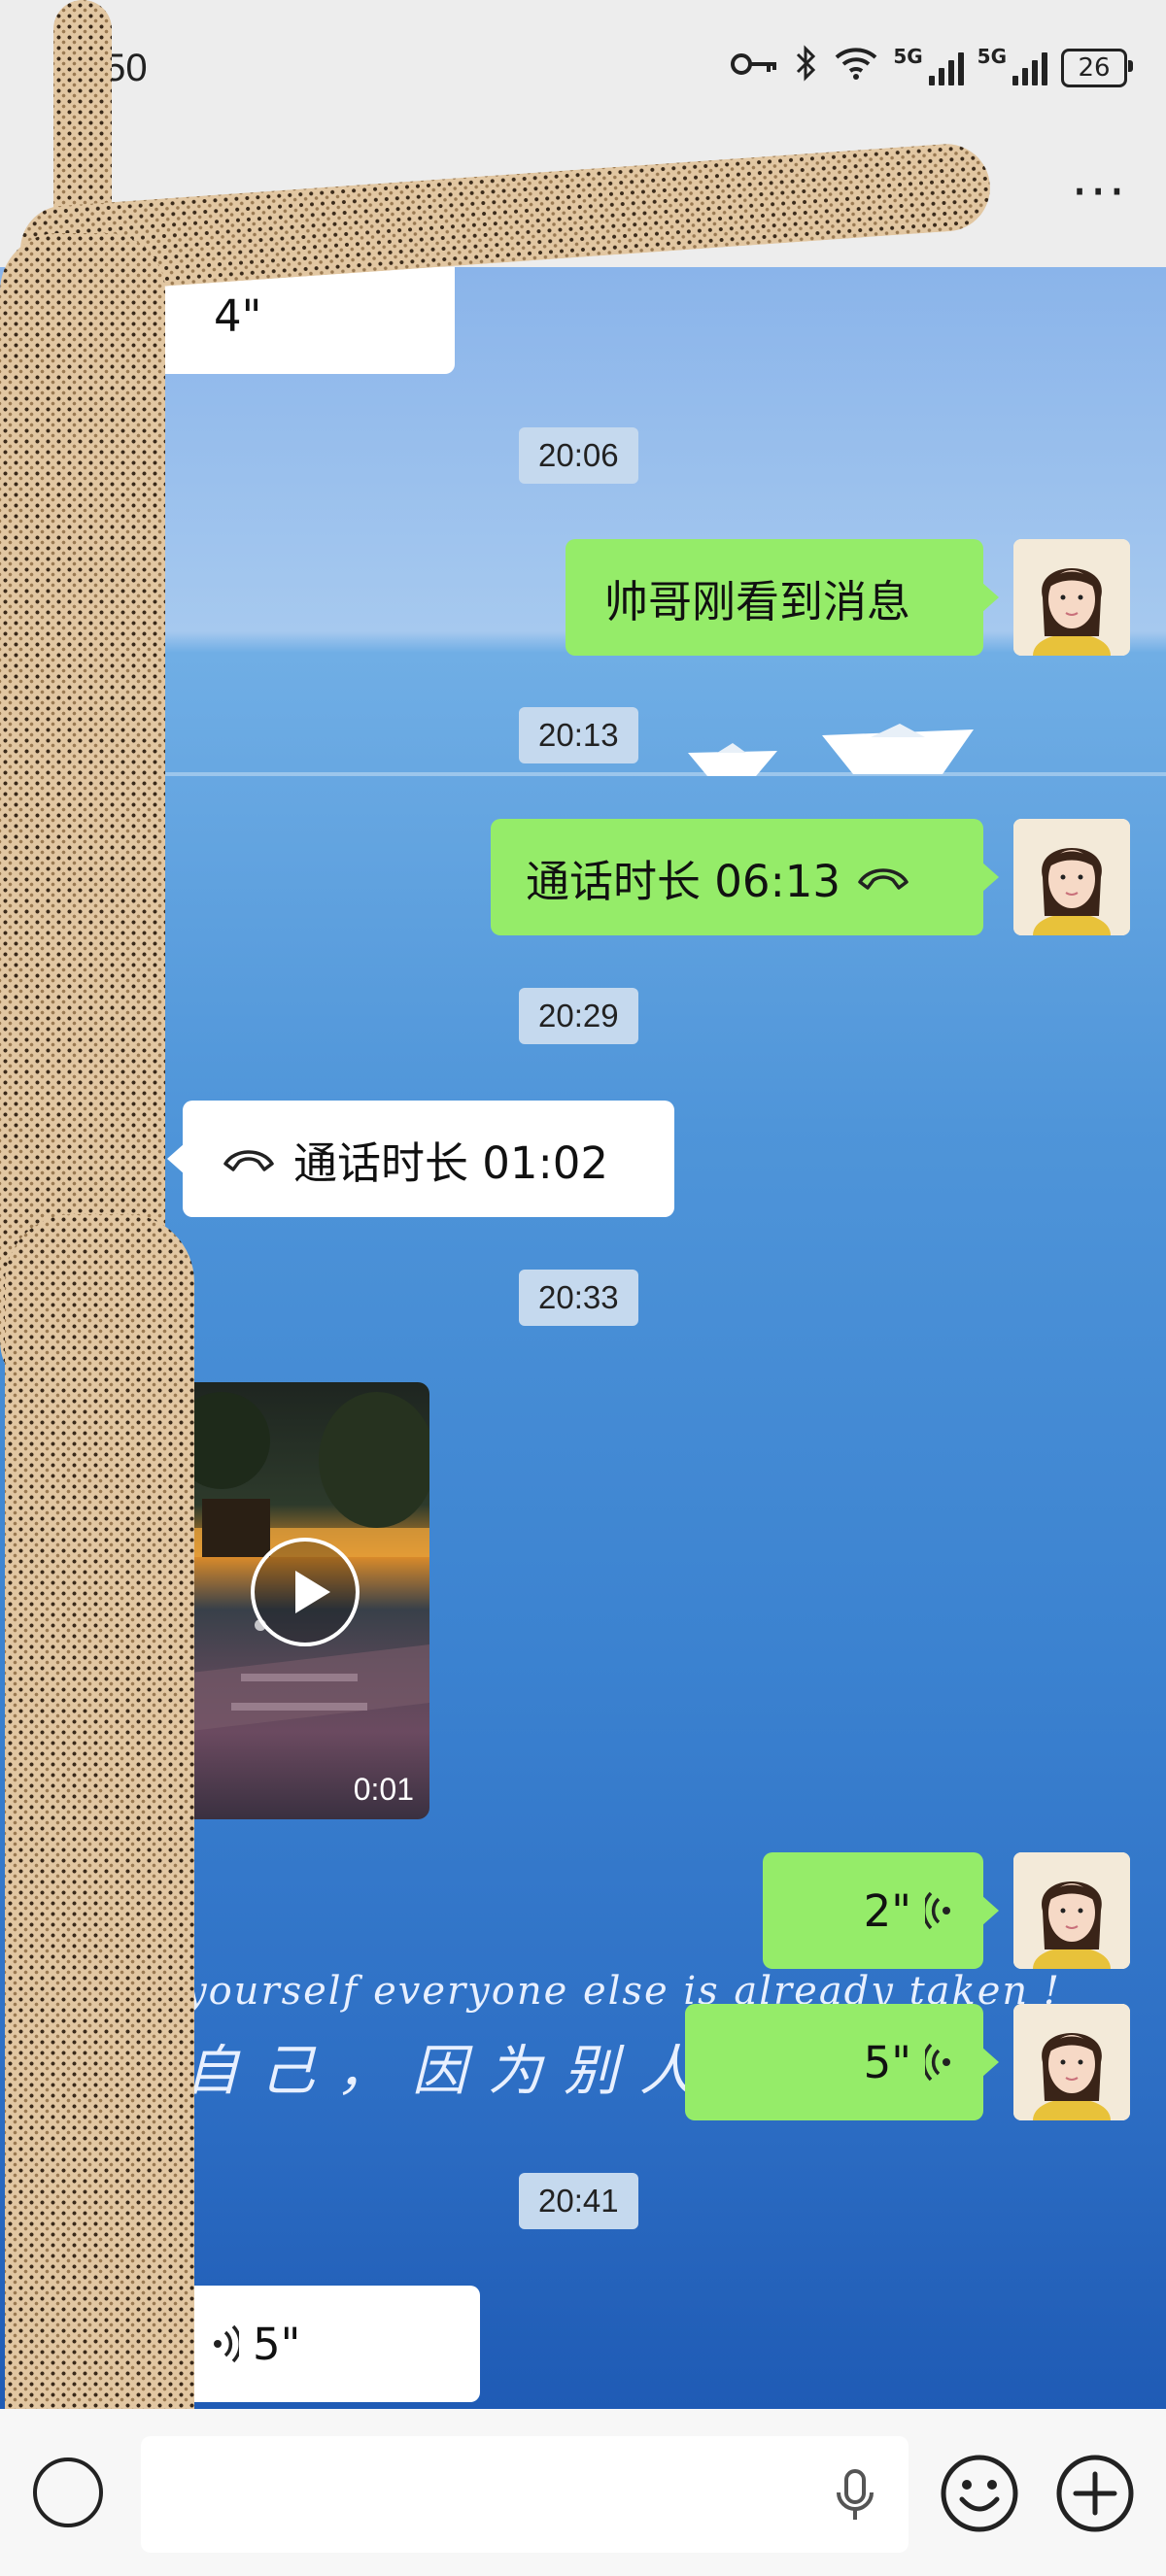 The height and width of the screenshot is (2576, 1166). Describe the element at coordinates (979, 2493) in the screenshot. I see `emoji-icon` at that location.